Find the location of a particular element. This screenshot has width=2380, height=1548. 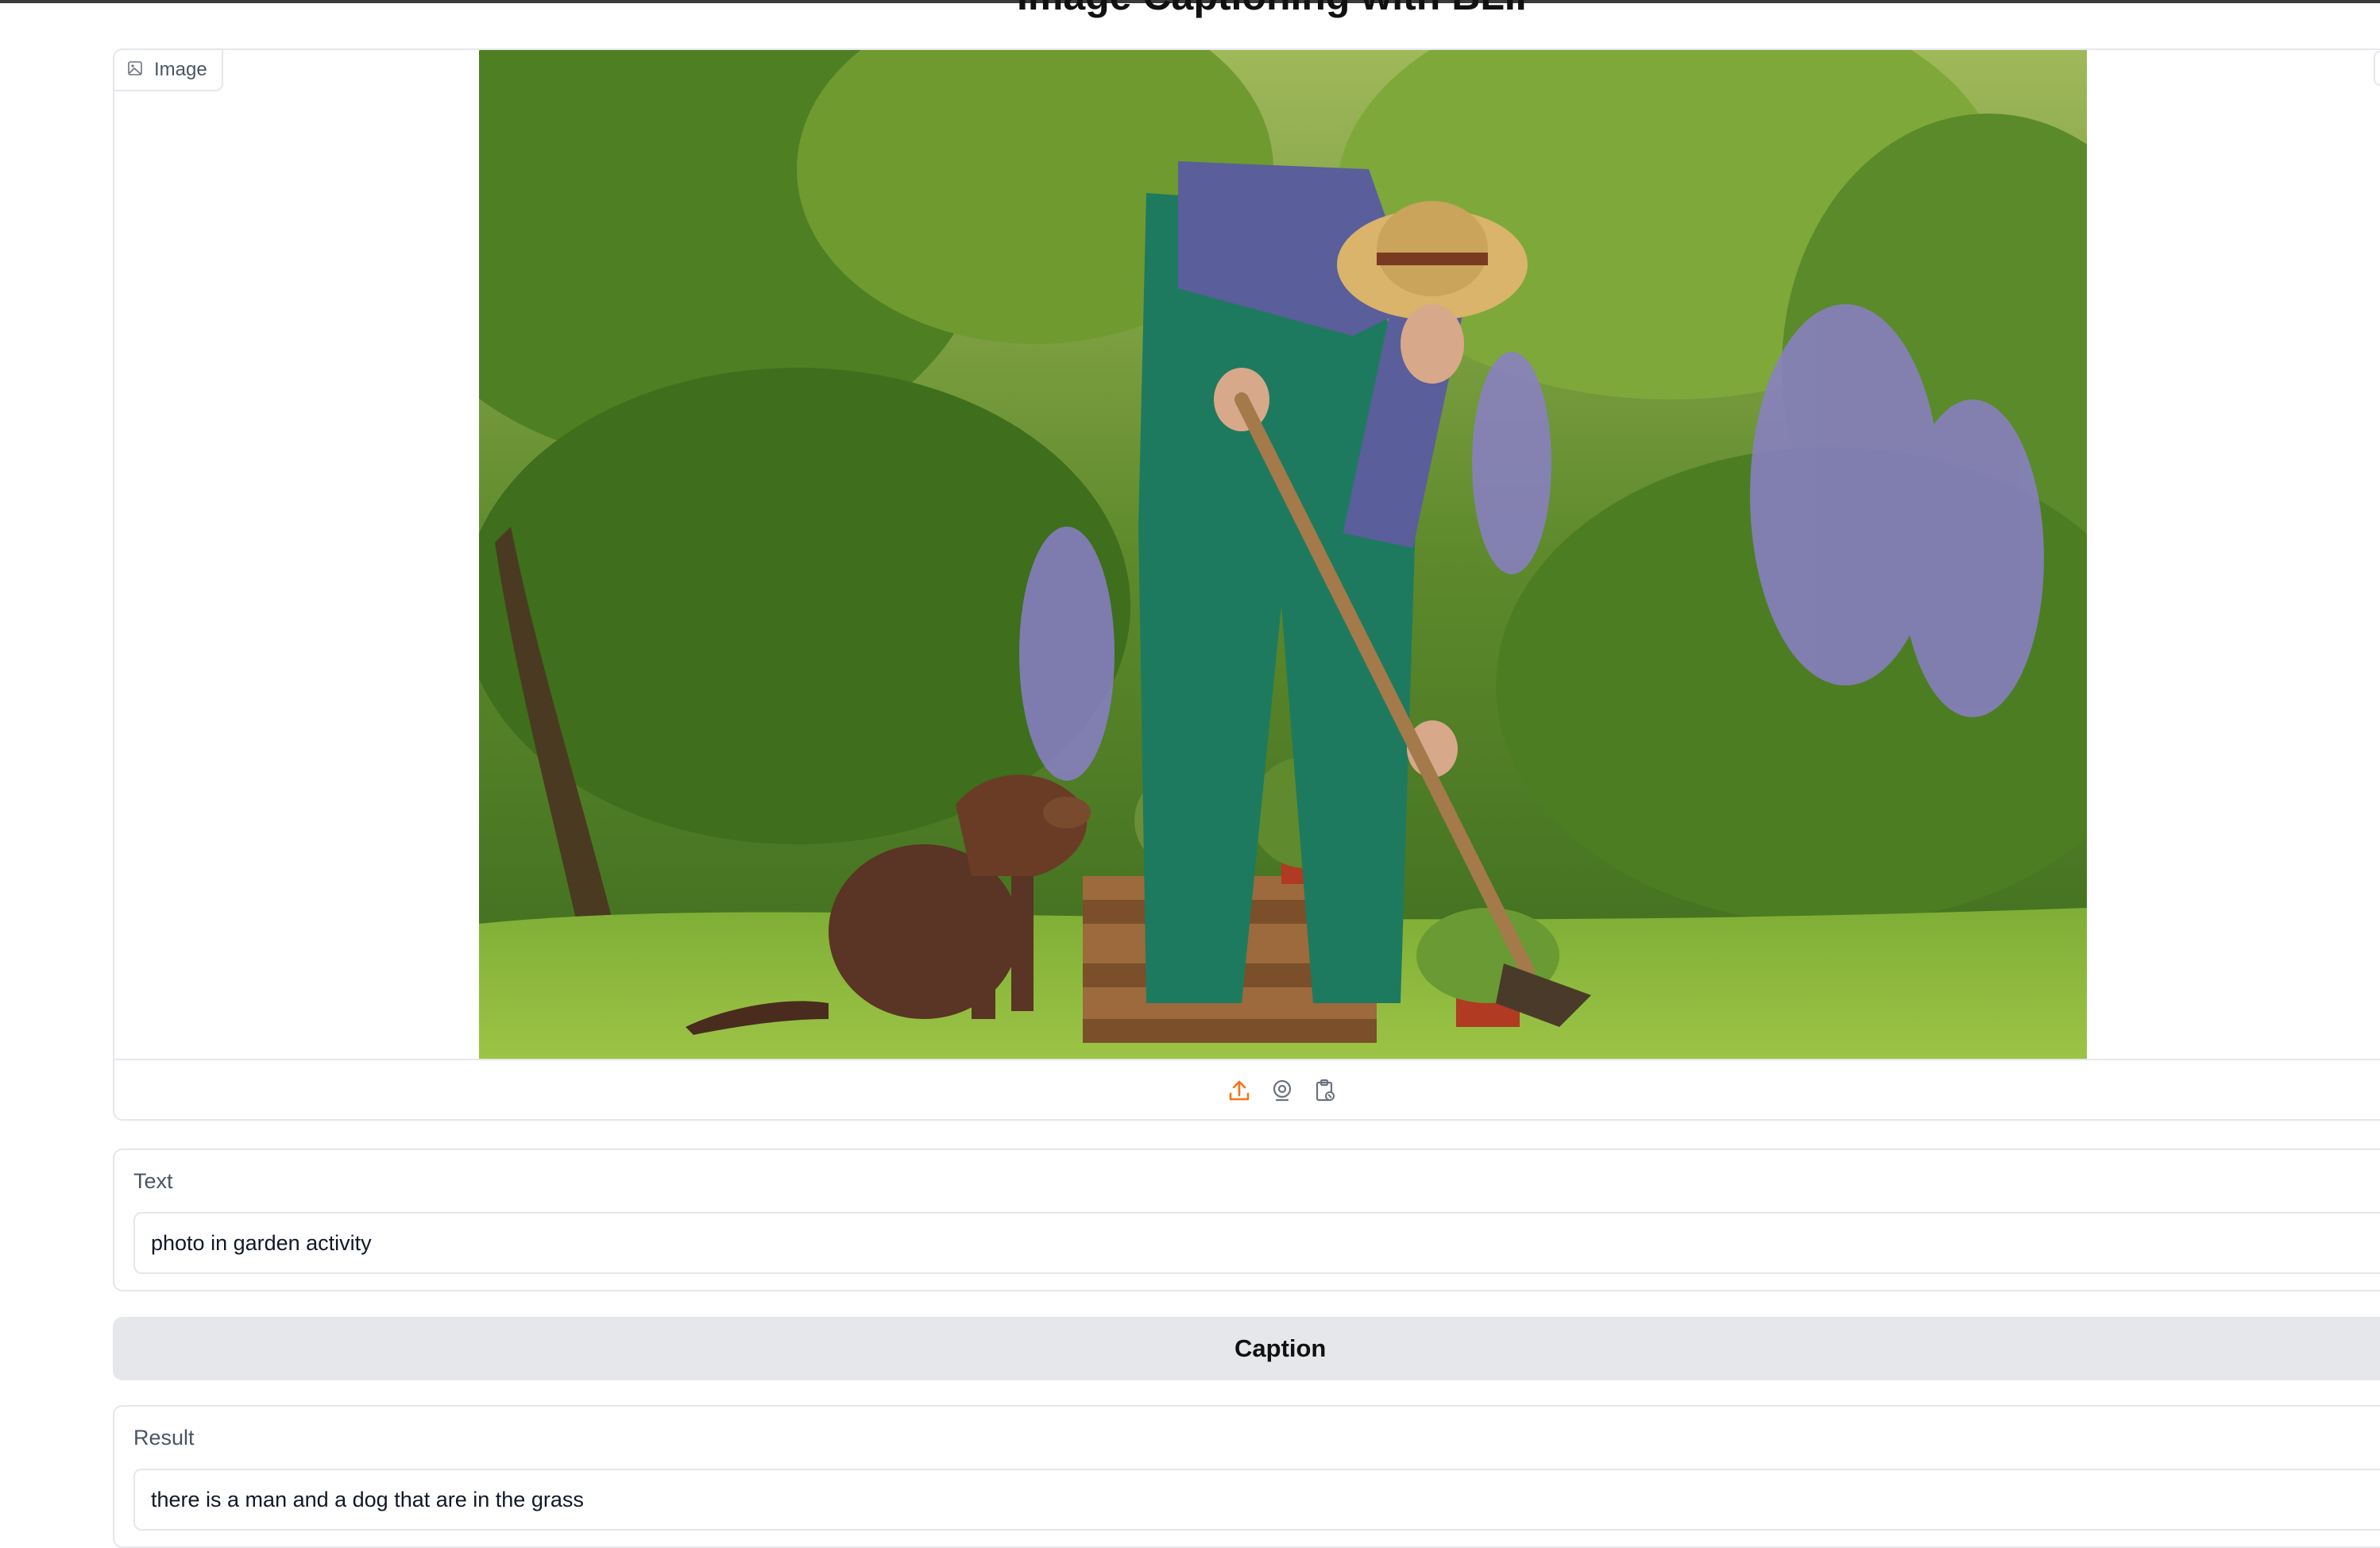

text-label: Text is located at coordinates (153, 1181).